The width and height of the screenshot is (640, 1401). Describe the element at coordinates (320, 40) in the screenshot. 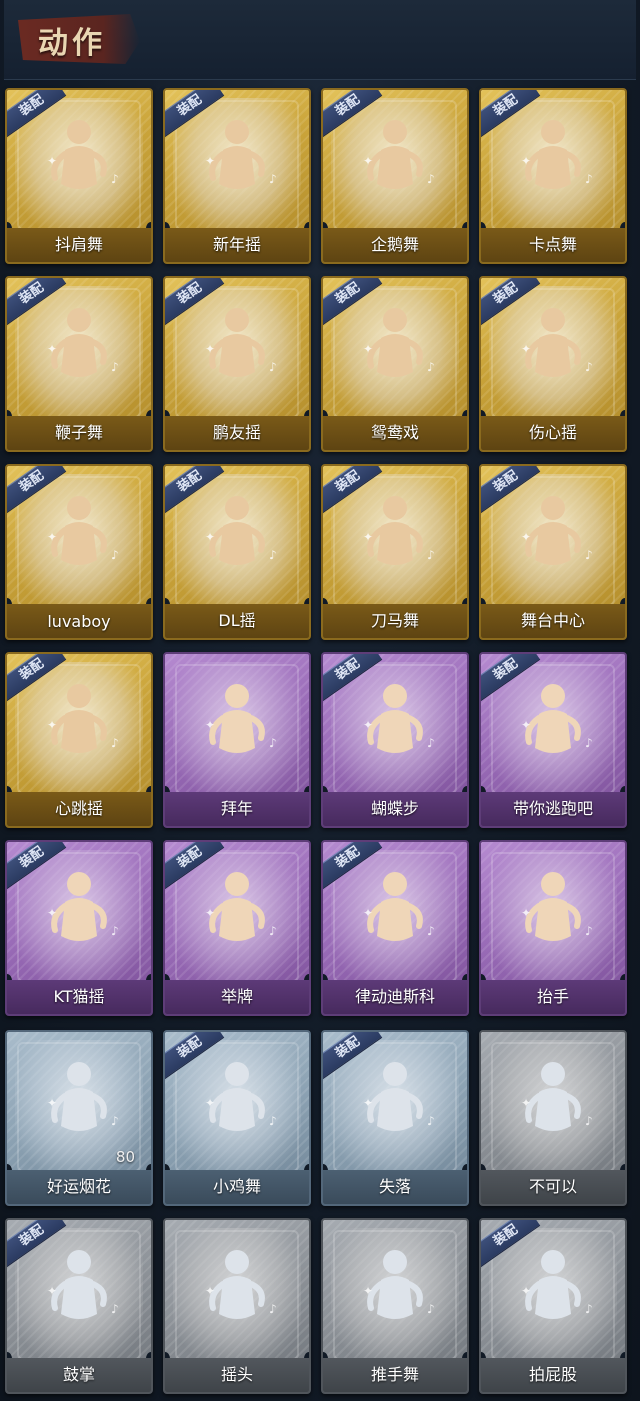

I see `header-bar: 动作` at that location.